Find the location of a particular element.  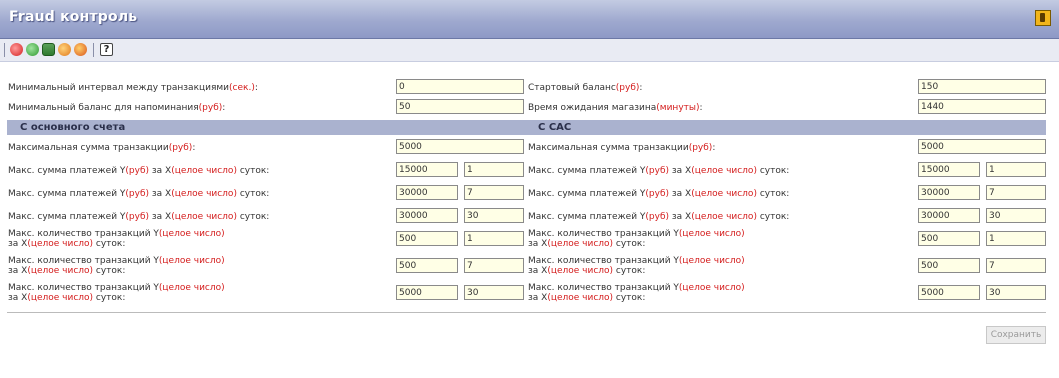

save-button: Сохранить is located at coordinates (1016, 335).